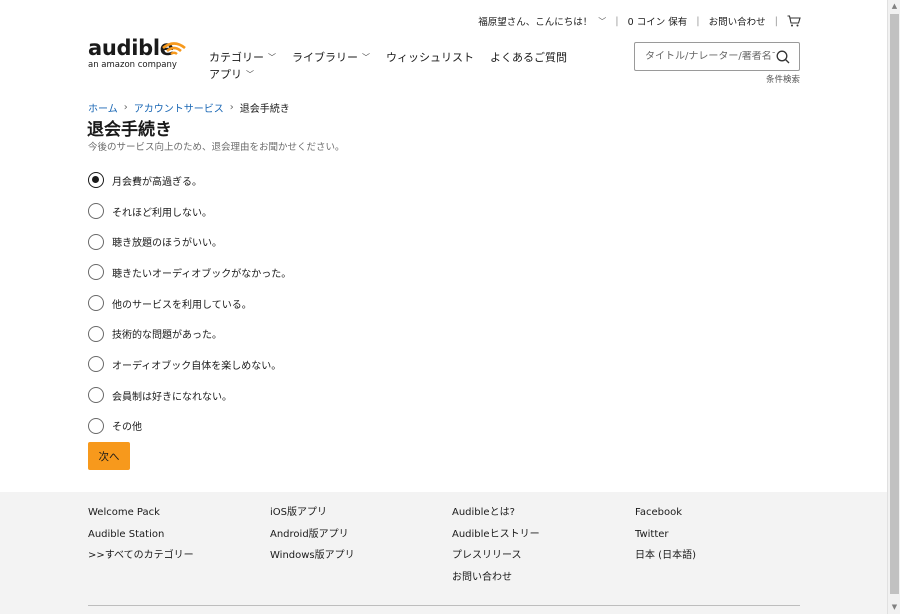  What do you see at coordinates (172, 397) in the screenshot?
I see `reason-label: 会員制は好きになれない。` at bounding box center [172, 397].